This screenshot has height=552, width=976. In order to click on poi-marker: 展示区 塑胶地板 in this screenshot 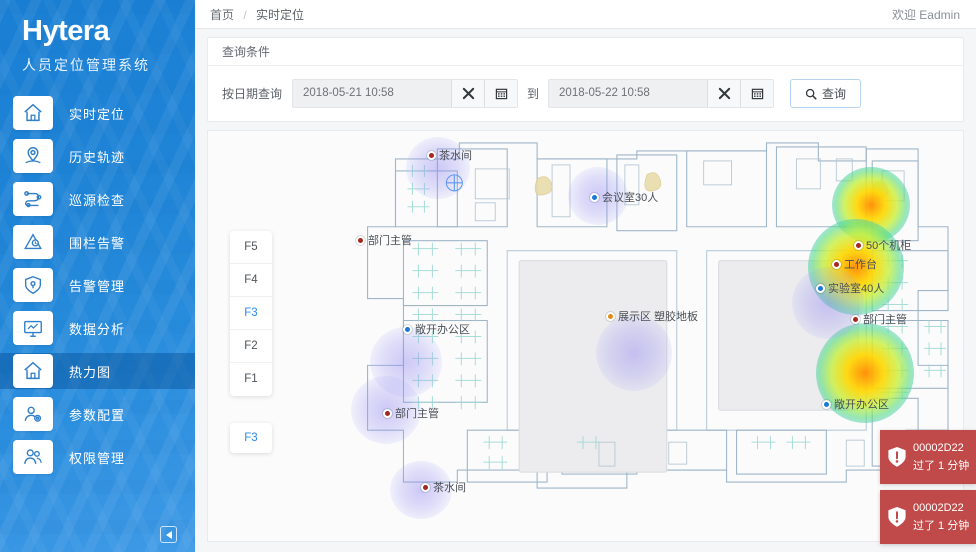, I will do `click(652, 316)`.